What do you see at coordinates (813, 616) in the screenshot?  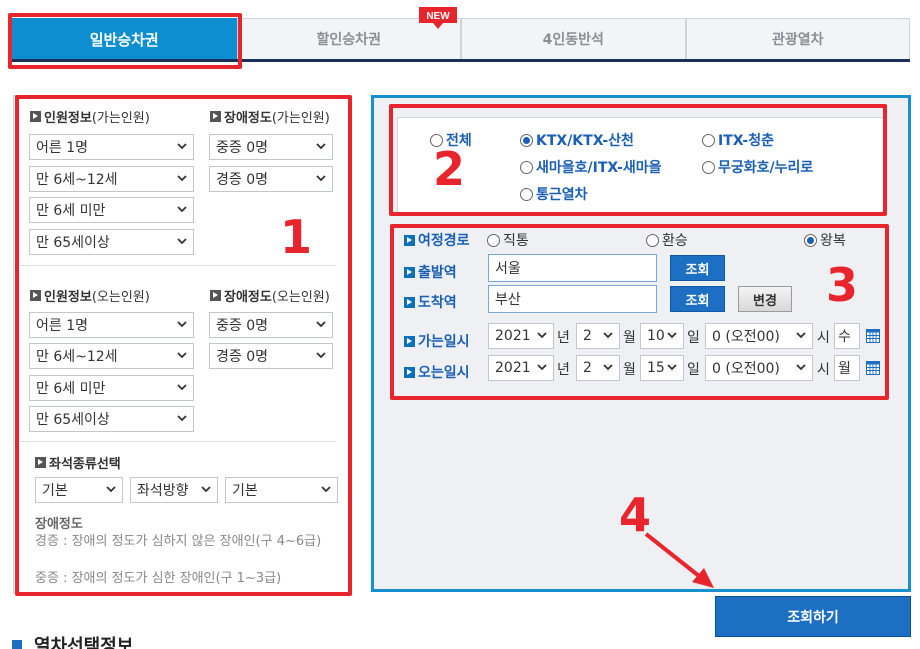 I see `search-trains-button: 조회하기` at bounding box center [813, 616].